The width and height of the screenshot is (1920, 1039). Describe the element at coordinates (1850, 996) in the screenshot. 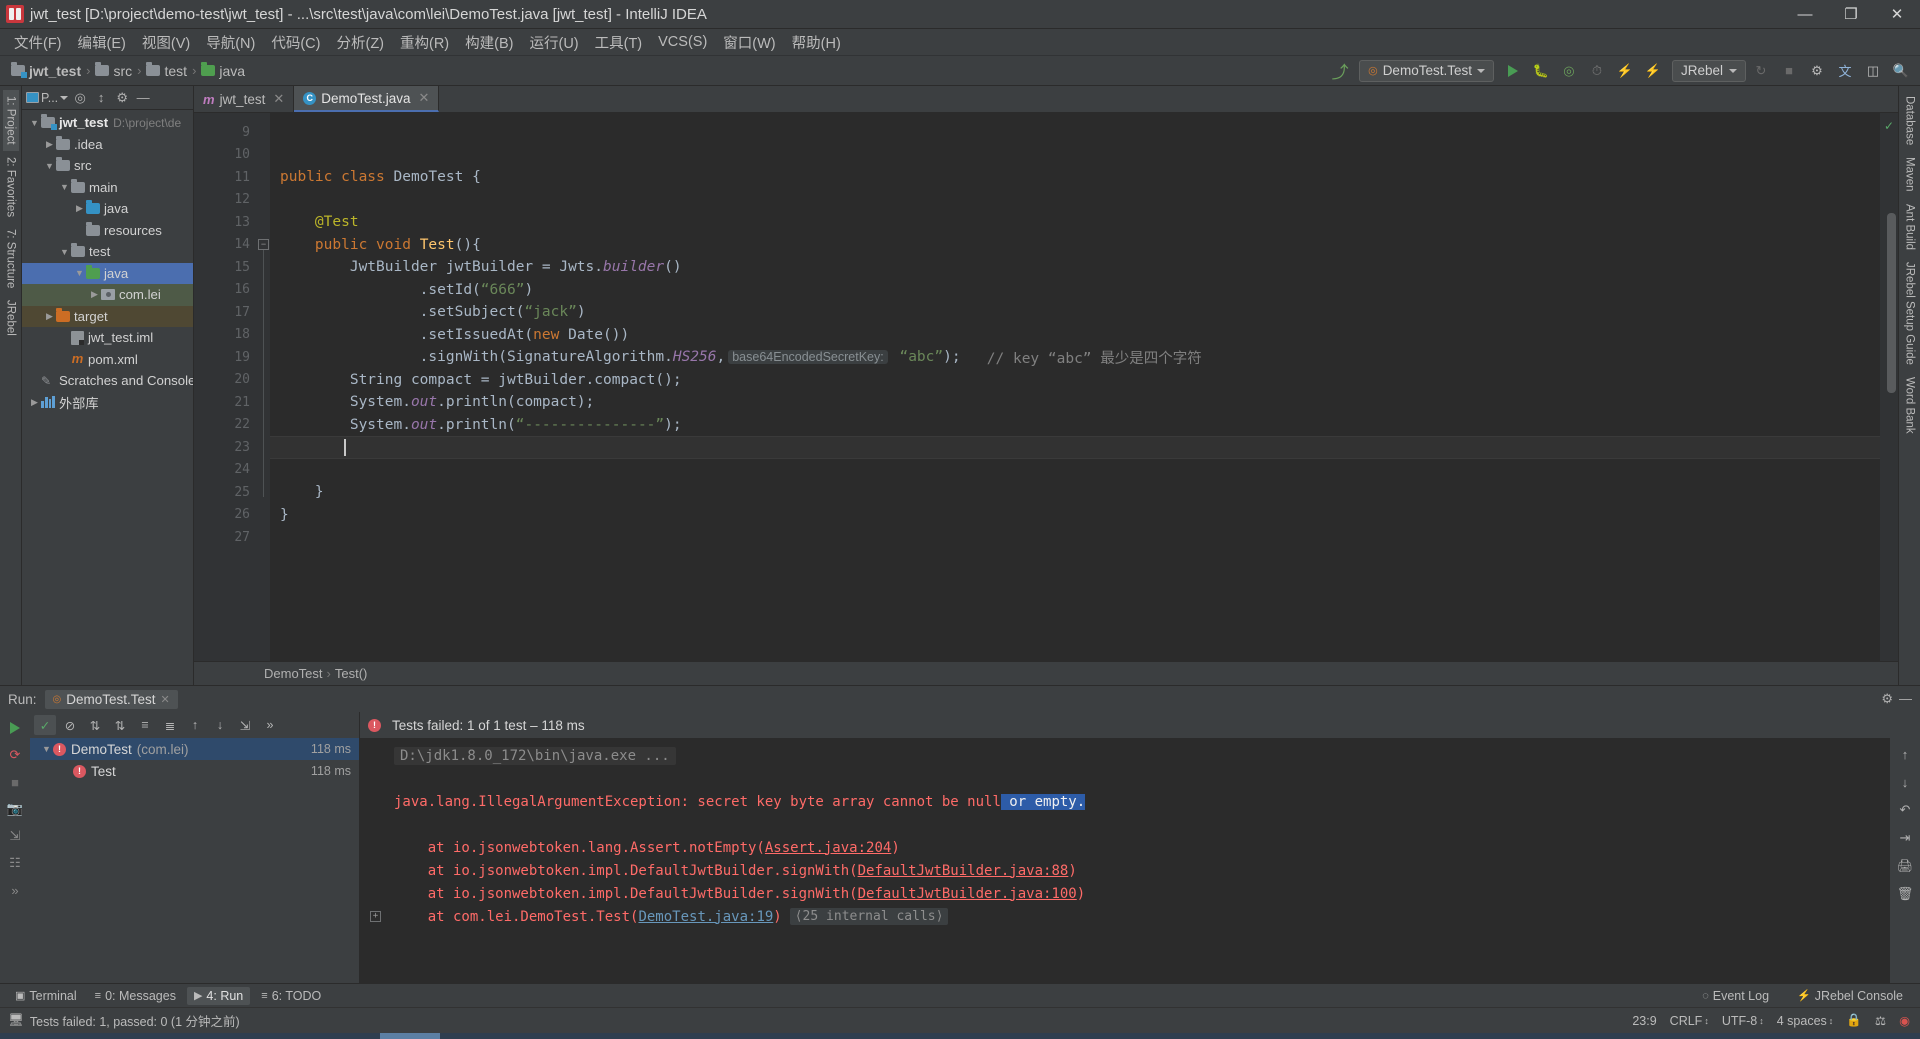

I see `toolwindow-button-JRebelConsole: ⚡ JRebel Console` at that location.